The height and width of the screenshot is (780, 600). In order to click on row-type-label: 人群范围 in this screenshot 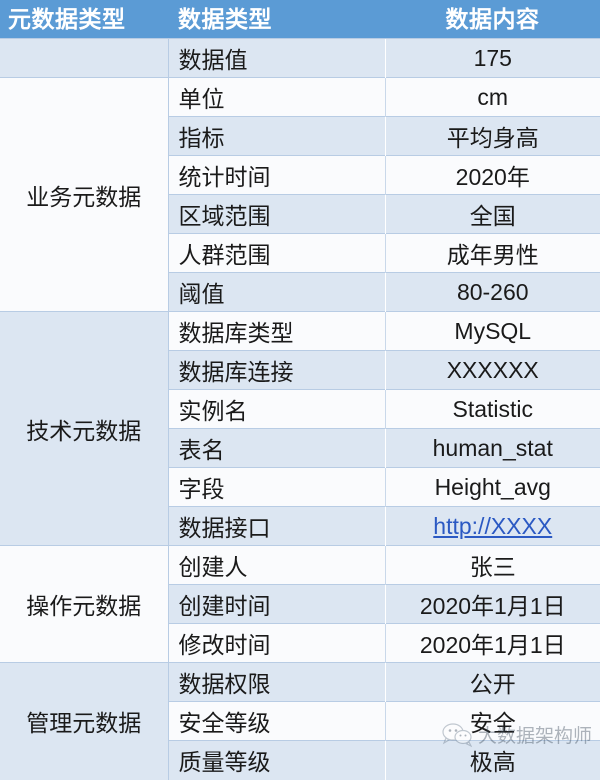, I will do `click(276, 253)`.